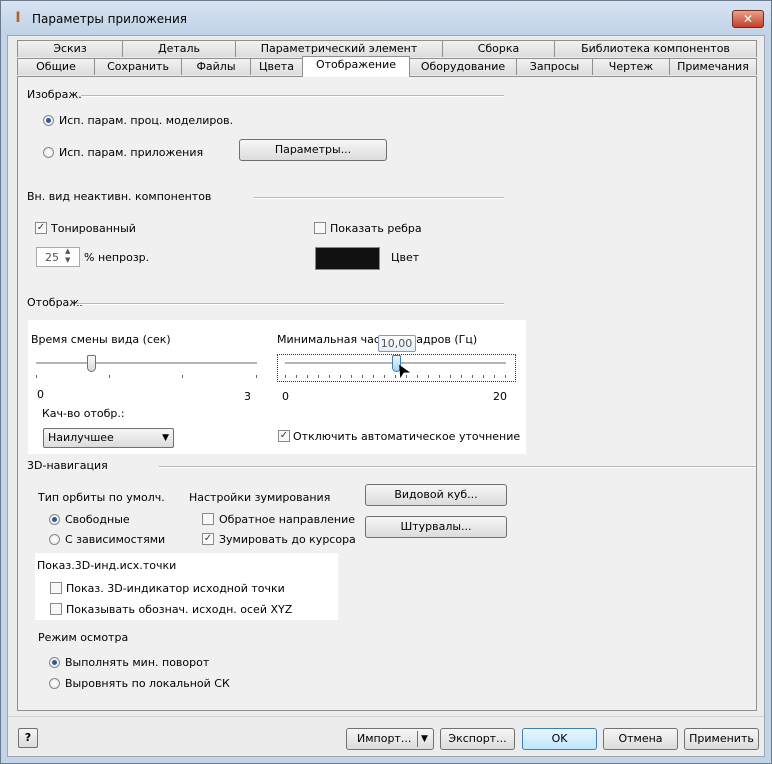 The height and width of the screenshot is (764, 772). I want to click on tab-colors: Цвета, so click(276, 66).